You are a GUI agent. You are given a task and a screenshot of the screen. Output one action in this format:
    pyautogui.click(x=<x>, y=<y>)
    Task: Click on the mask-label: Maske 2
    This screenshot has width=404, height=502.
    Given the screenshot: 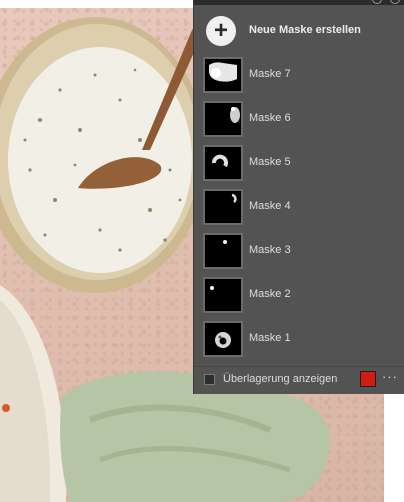 What is the action you would take?
    pyautogui.click(x=270, y=294)
    